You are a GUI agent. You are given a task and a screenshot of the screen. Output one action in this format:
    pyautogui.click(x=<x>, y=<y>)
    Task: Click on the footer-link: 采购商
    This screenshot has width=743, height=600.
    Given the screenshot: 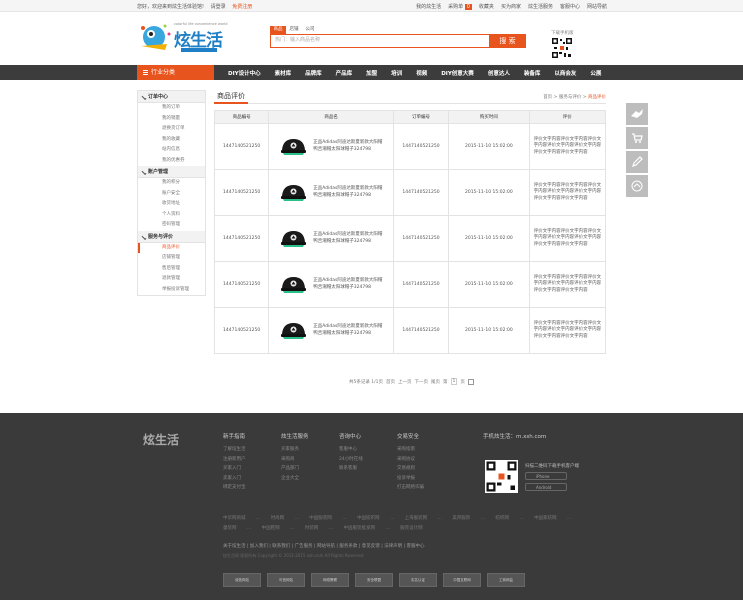 What is the action you would take?
    pyautogui.click(x=295, y=460)
    